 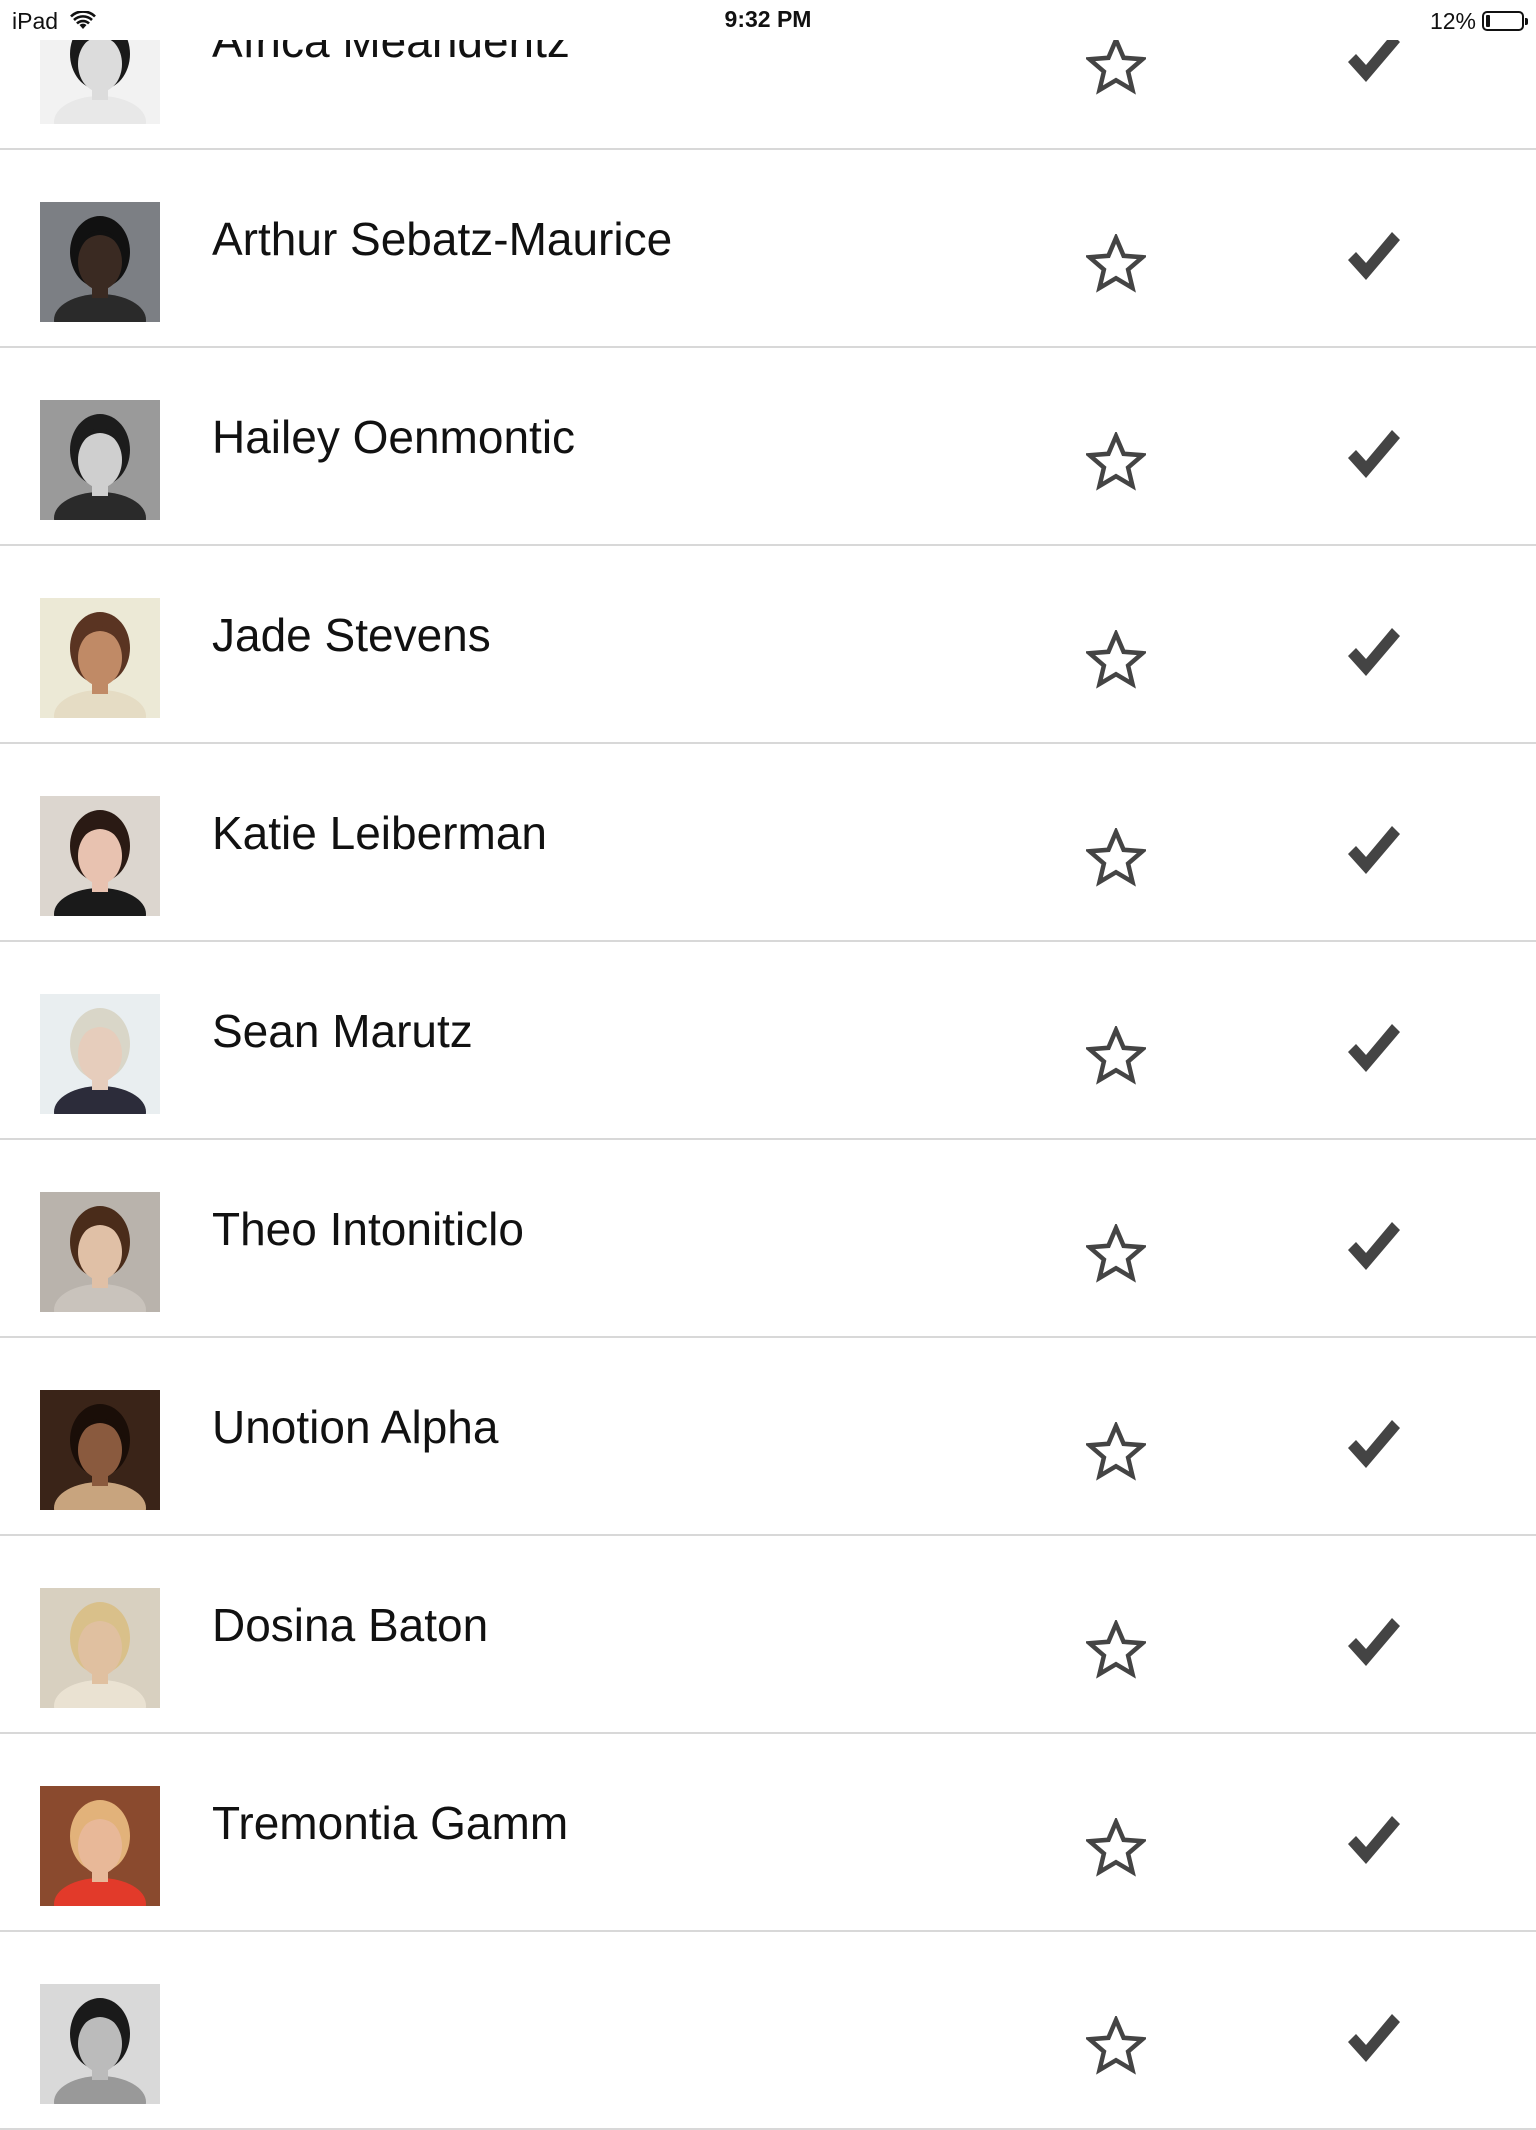 I want to click on list-item: Katie Leiberman, so click(x=768, y=843).